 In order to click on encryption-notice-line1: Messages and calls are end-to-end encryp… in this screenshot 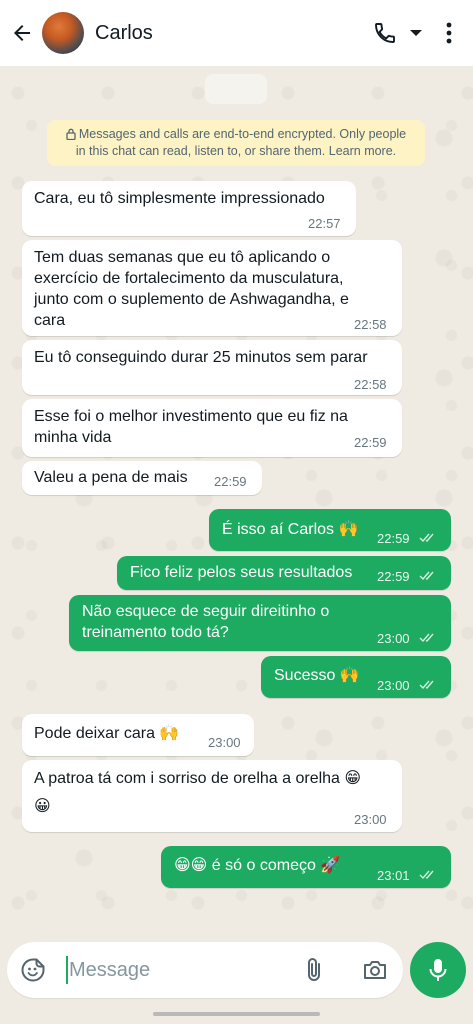, I will do `click(242, 134)`.